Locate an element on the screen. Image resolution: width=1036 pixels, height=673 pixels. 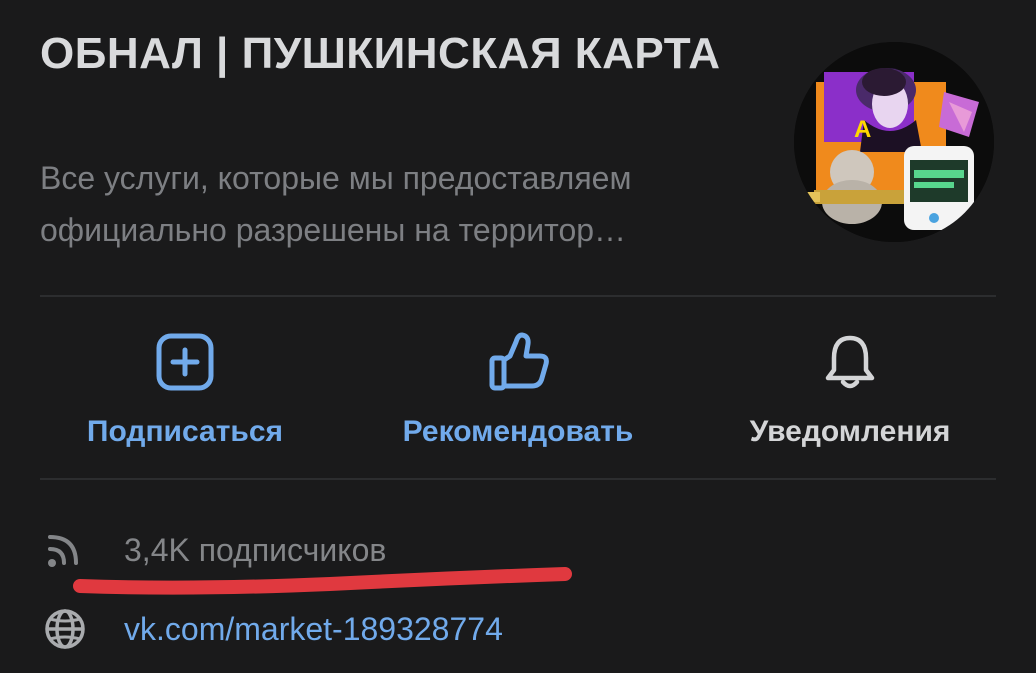
red-underline-annotation is located at coordinates (322, 581).